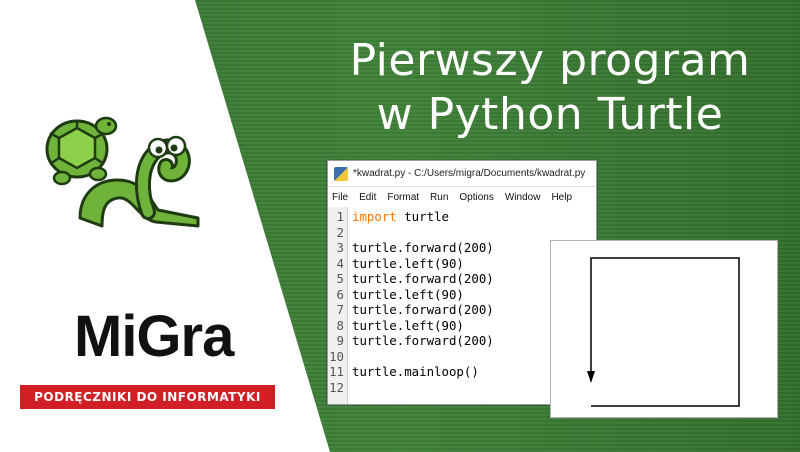 This screenshot has height=452, width=800. I want to click on turtle-cursor-icon, so click(591, 377).